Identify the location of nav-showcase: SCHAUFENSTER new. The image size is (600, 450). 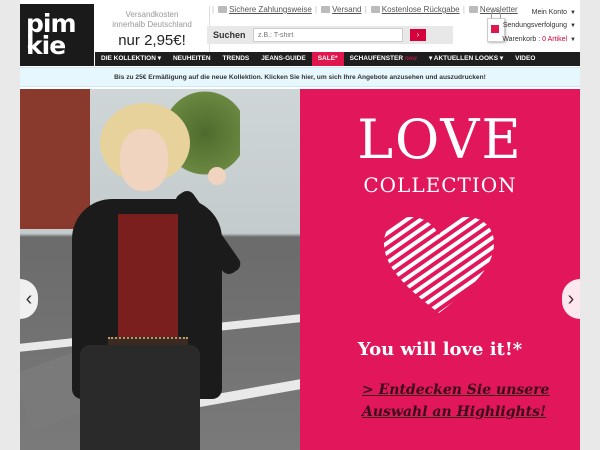
(383, 59).